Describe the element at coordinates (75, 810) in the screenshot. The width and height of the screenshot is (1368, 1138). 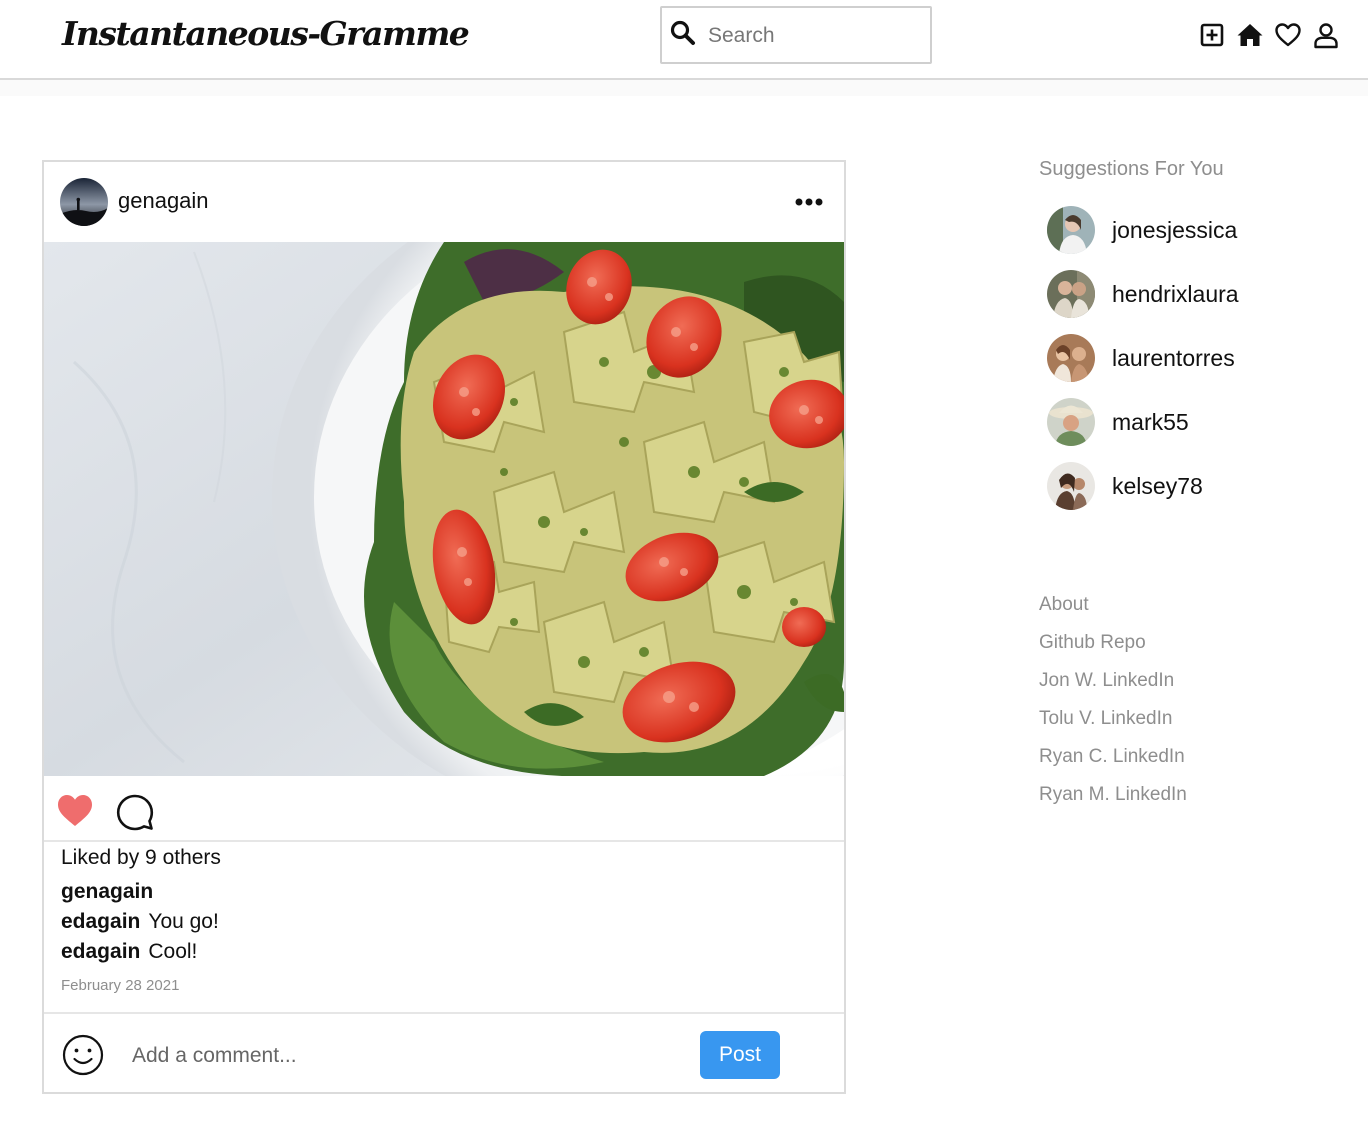
I see `like-heart-icon` at that location.